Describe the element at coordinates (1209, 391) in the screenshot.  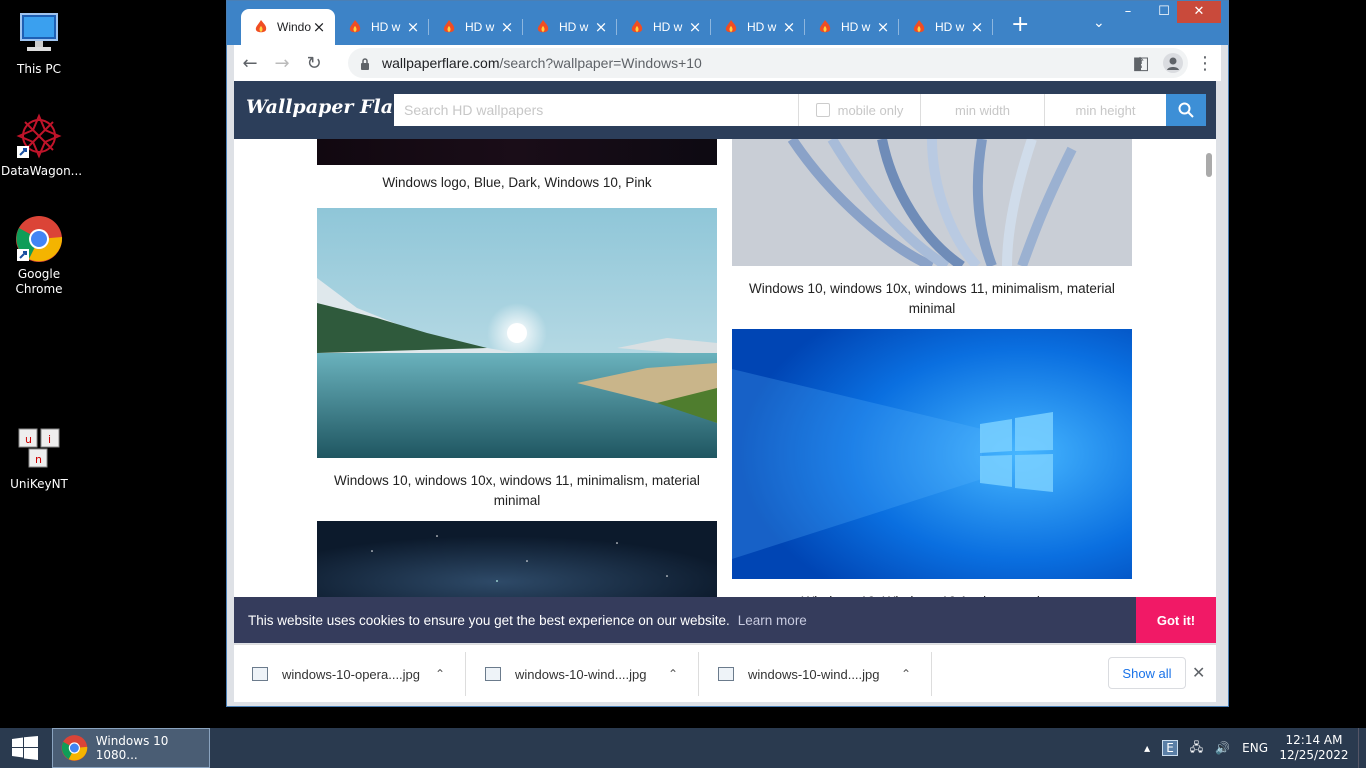
I see `page-scrollbar` at that location.